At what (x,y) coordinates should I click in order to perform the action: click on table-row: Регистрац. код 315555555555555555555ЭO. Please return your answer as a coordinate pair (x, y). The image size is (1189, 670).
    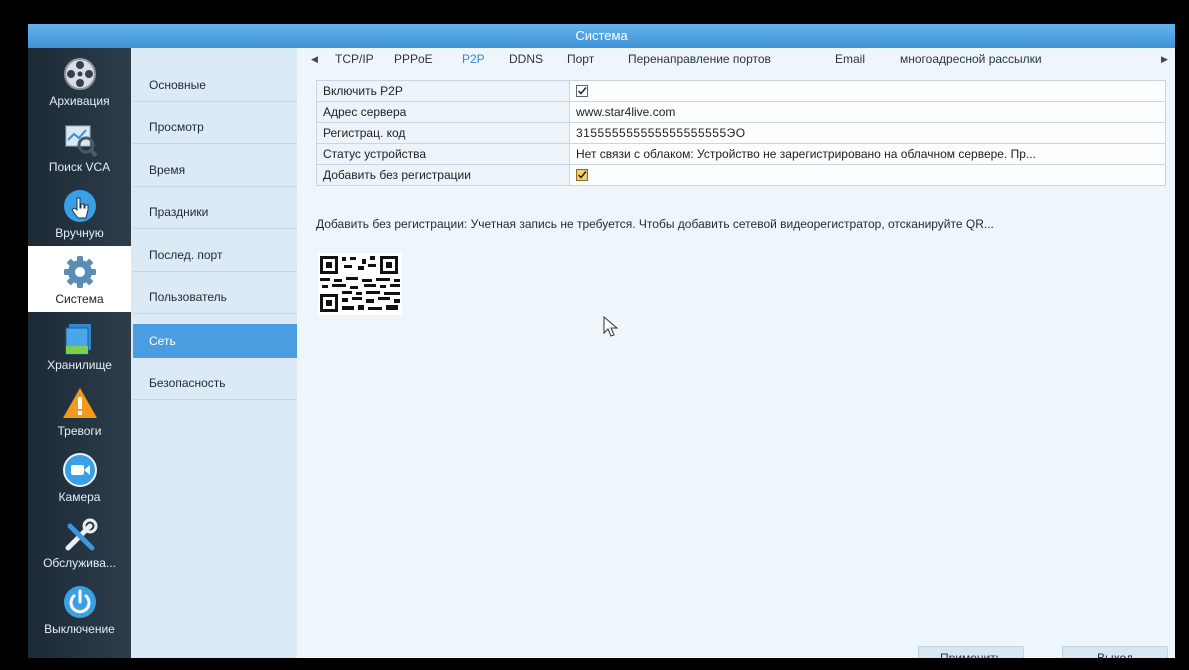
    Looking at the image, I should click on (741, 133).